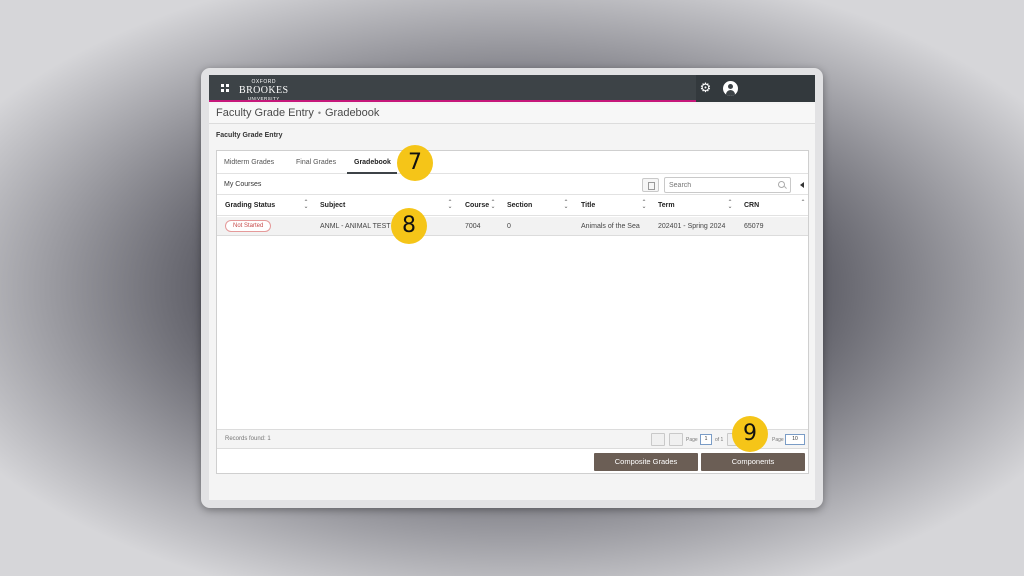 Image resolution: width=1024 pixels, height=576 pixels. I want to click on previous-page-button, so click(676, 439).